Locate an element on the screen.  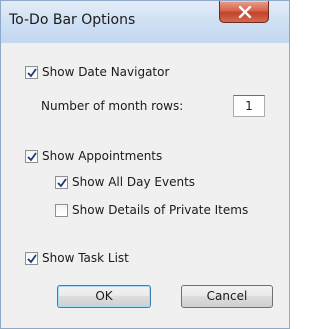
show-task-list-option: Show Task List is located at coordinates (77, 258).